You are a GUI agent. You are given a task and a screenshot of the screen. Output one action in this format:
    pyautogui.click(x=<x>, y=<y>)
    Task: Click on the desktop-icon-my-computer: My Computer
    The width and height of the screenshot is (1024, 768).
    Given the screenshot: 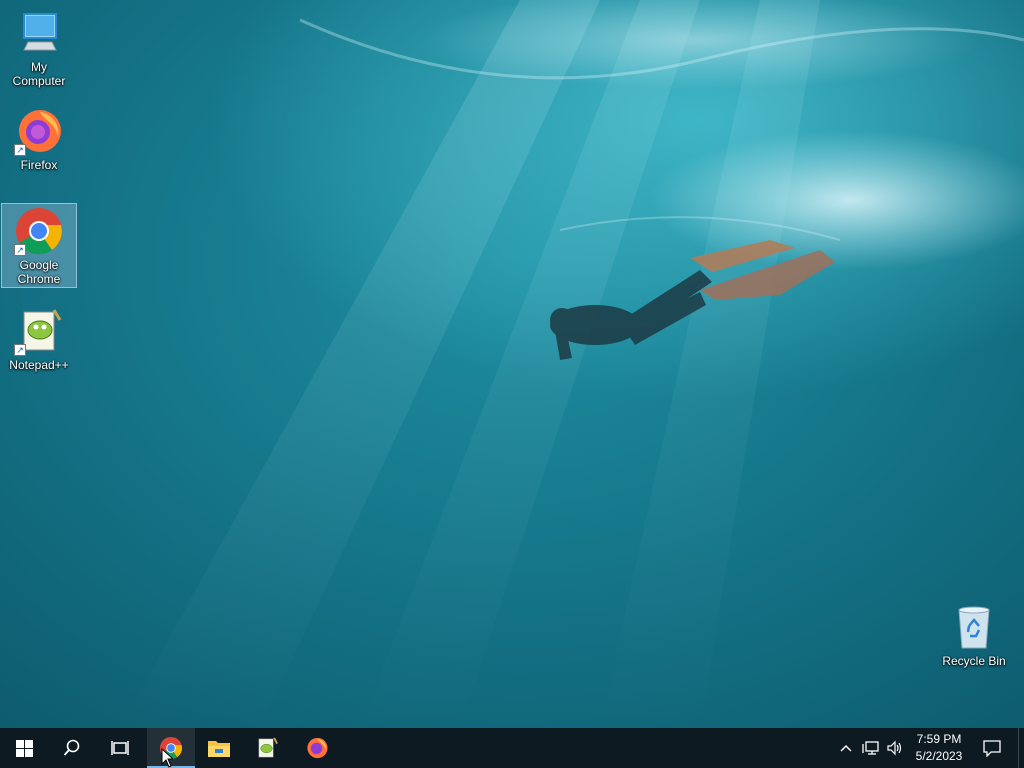 What is the action you would take?
    pyautogui.click(x=39, y=47)
    